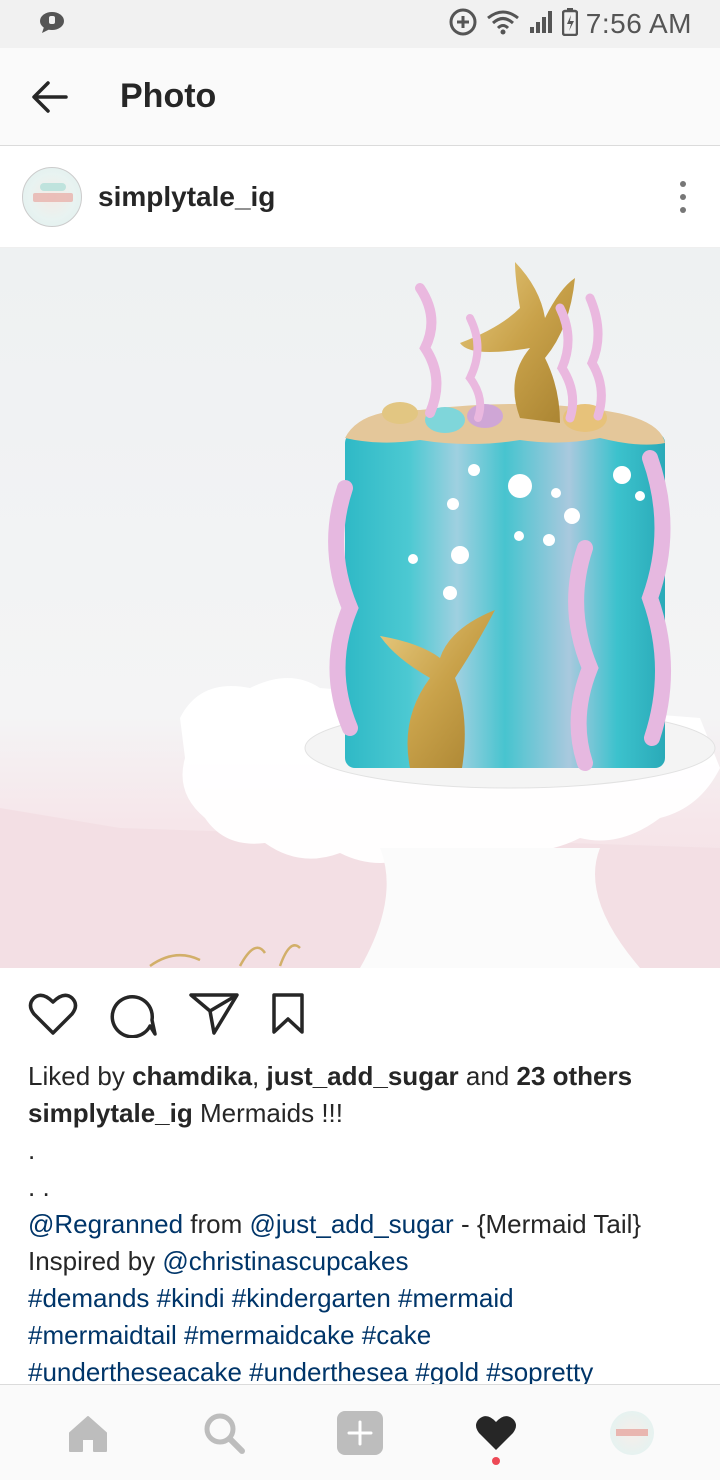 This screenshot has width=720, height=1480. I want to click on home-icon, so click(88, 1433).